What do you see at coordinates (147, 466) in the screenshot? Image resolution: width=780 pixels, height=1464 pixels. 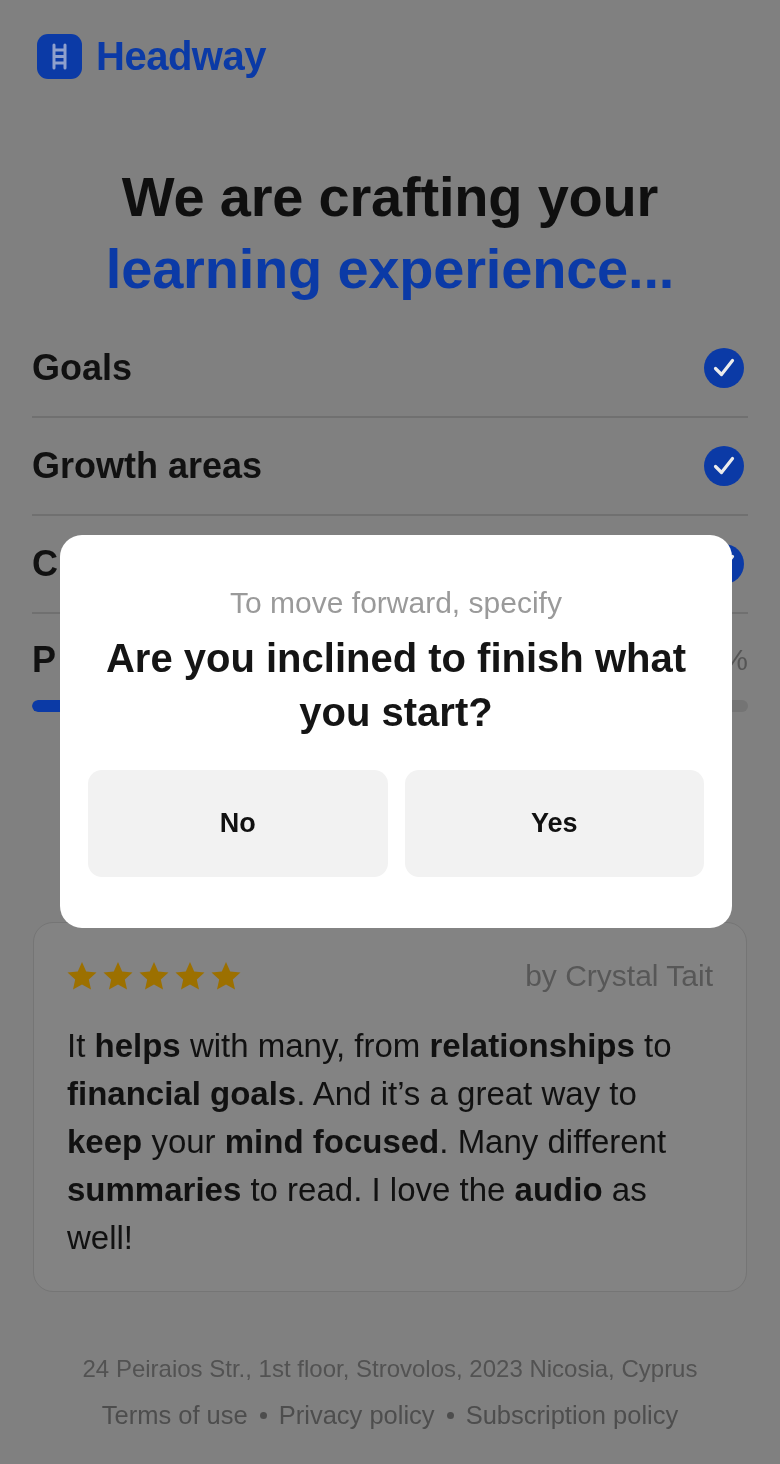 I see `checklist-label: Growth areas` at bounding box center [147, 466].